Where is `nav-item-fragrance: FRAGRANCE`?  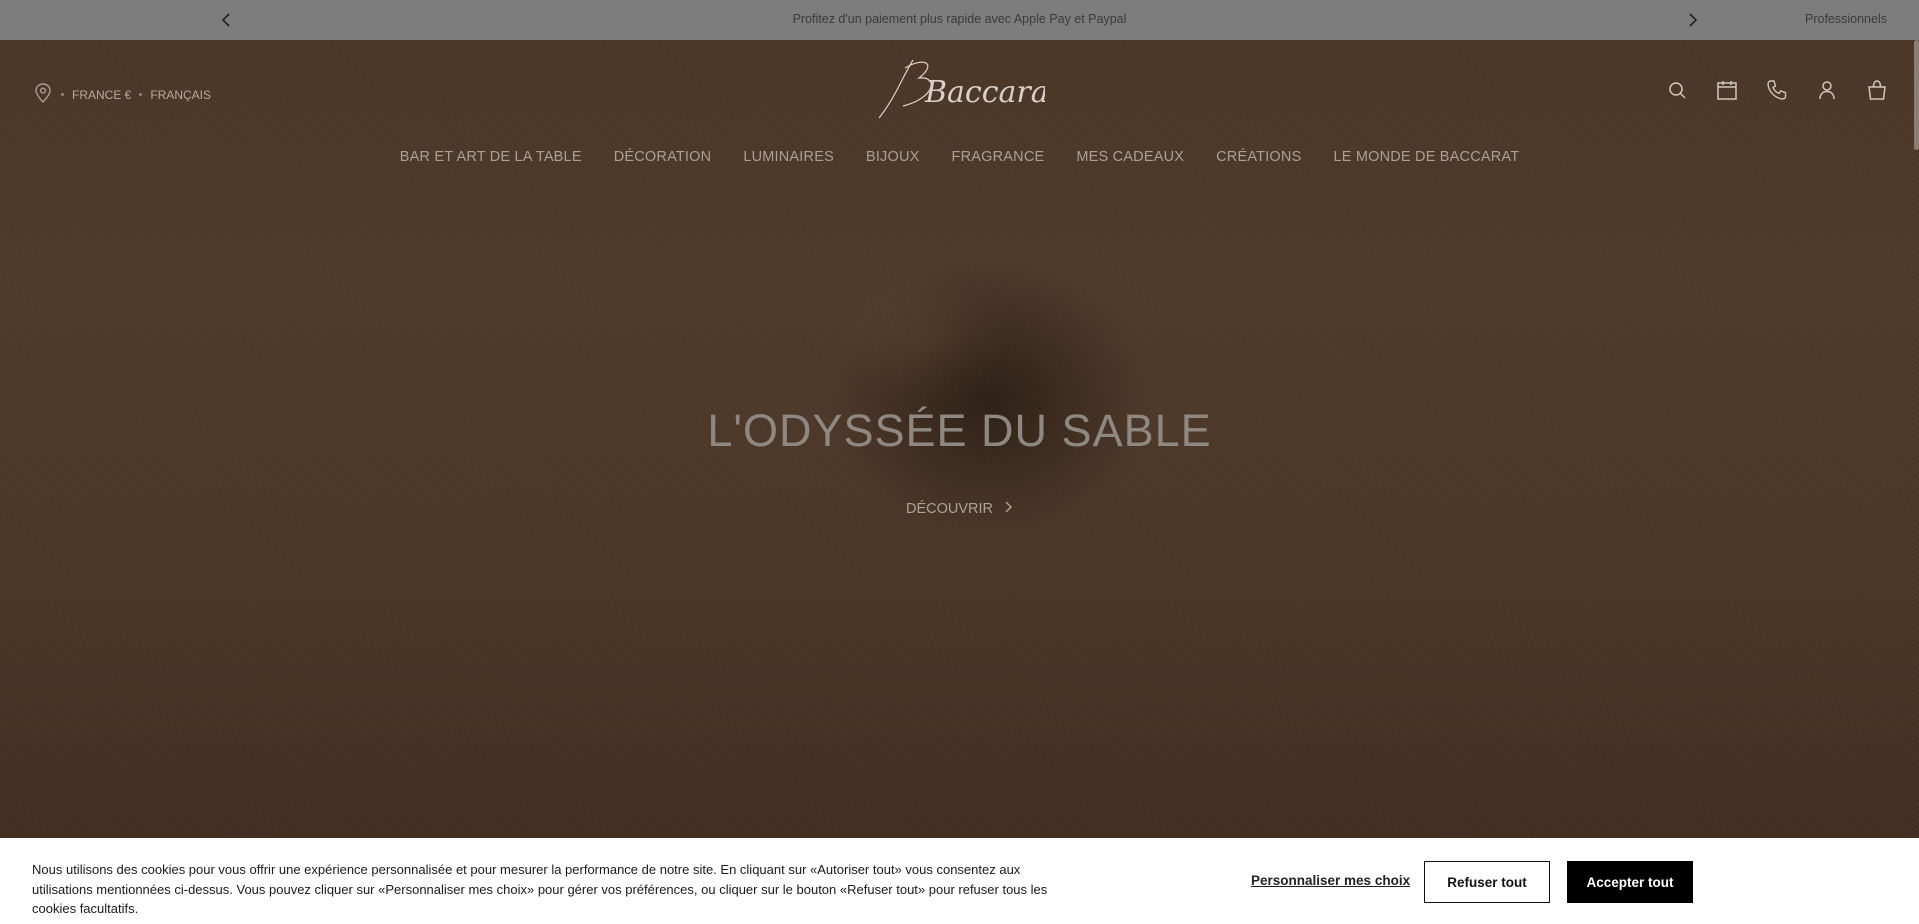
nav-item-fragrance: FRAGRANCE is located at coordinates (998, 157).